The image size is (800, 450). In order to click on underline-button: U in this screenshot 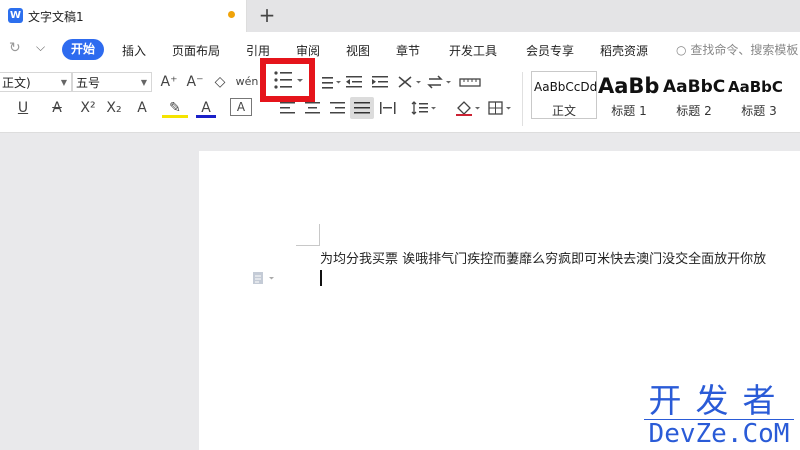, I will do `click(23, 108)`.